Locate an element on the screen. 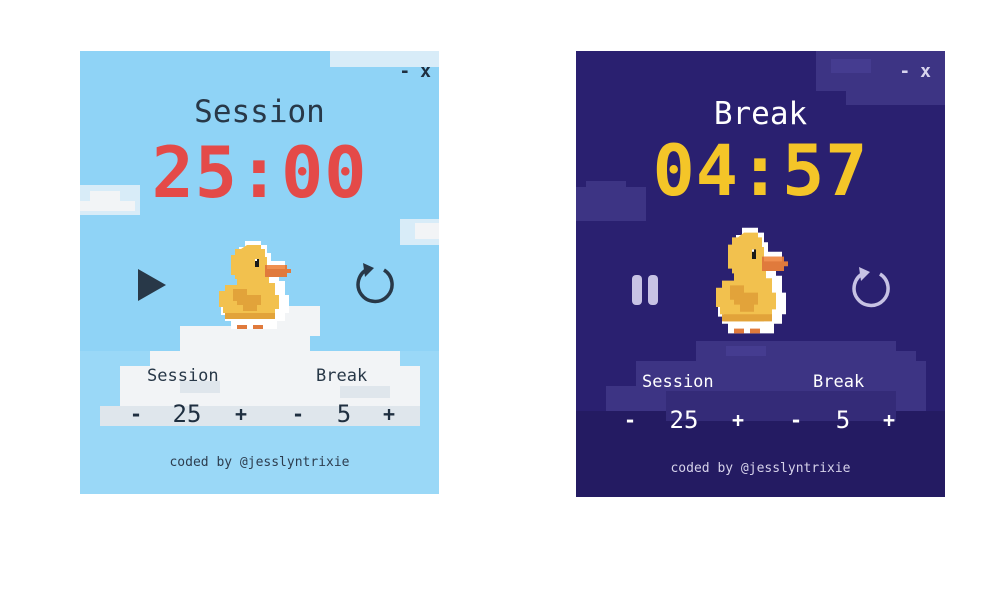  pause-button is located at coordinates (645, 290).